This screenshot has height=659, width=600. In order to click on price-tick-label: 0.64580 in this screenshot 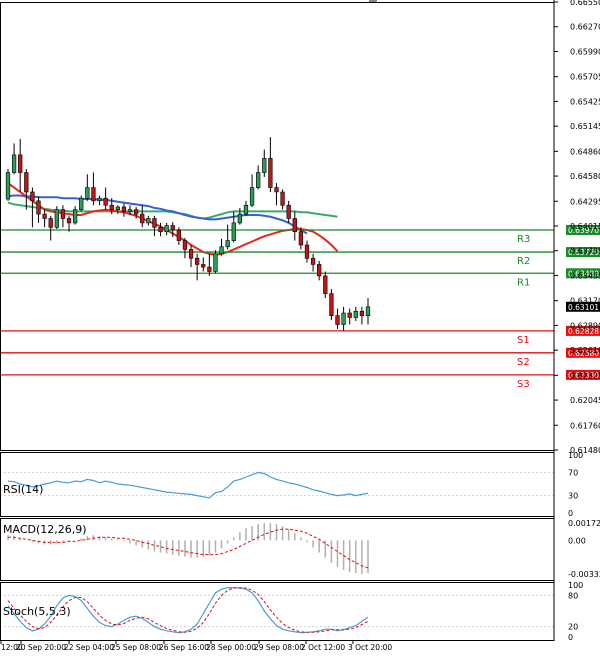, I will do `click(585, 176)`.